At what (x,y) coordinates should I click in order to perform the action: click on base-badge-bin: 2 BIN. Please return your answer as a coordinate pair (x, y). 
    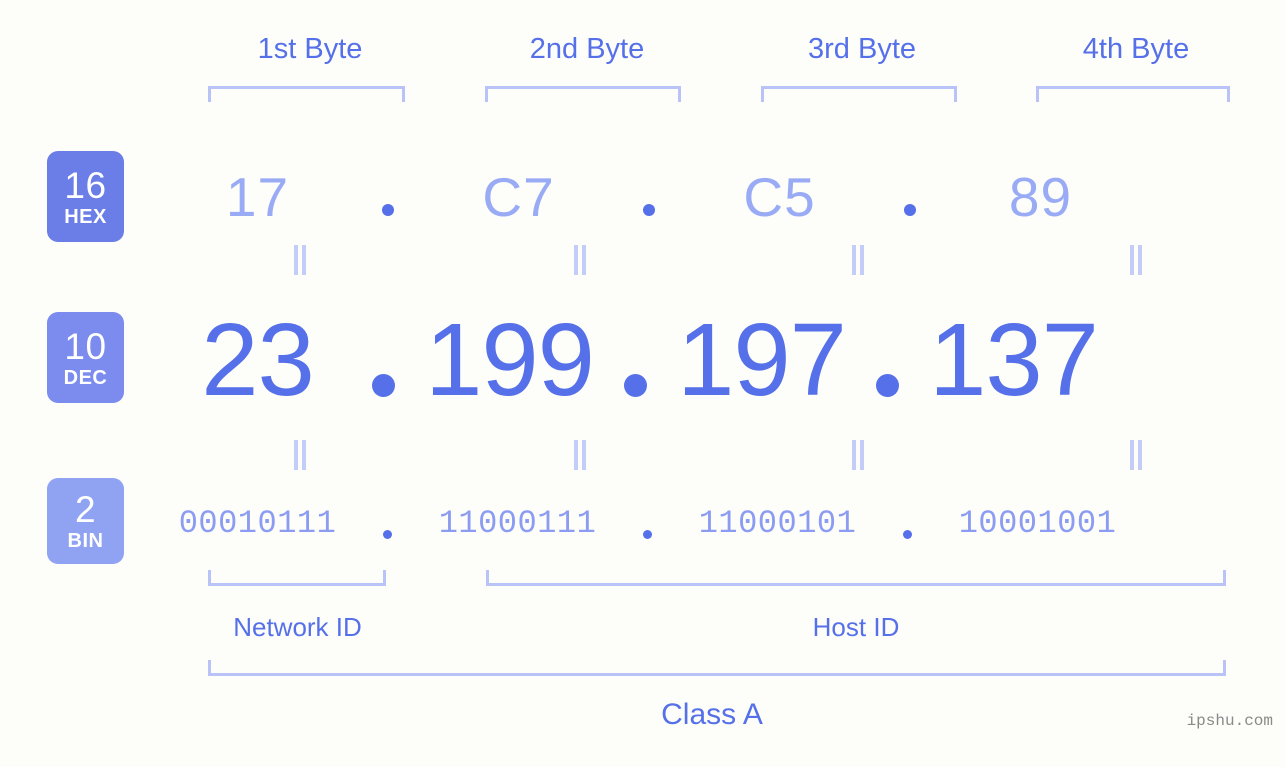
    Looking at the image, I should click on (85, 521).